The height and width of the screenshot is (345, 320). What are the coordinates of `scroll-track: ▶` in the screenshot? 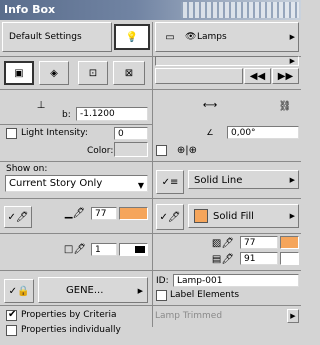 It's located at (227, 61).